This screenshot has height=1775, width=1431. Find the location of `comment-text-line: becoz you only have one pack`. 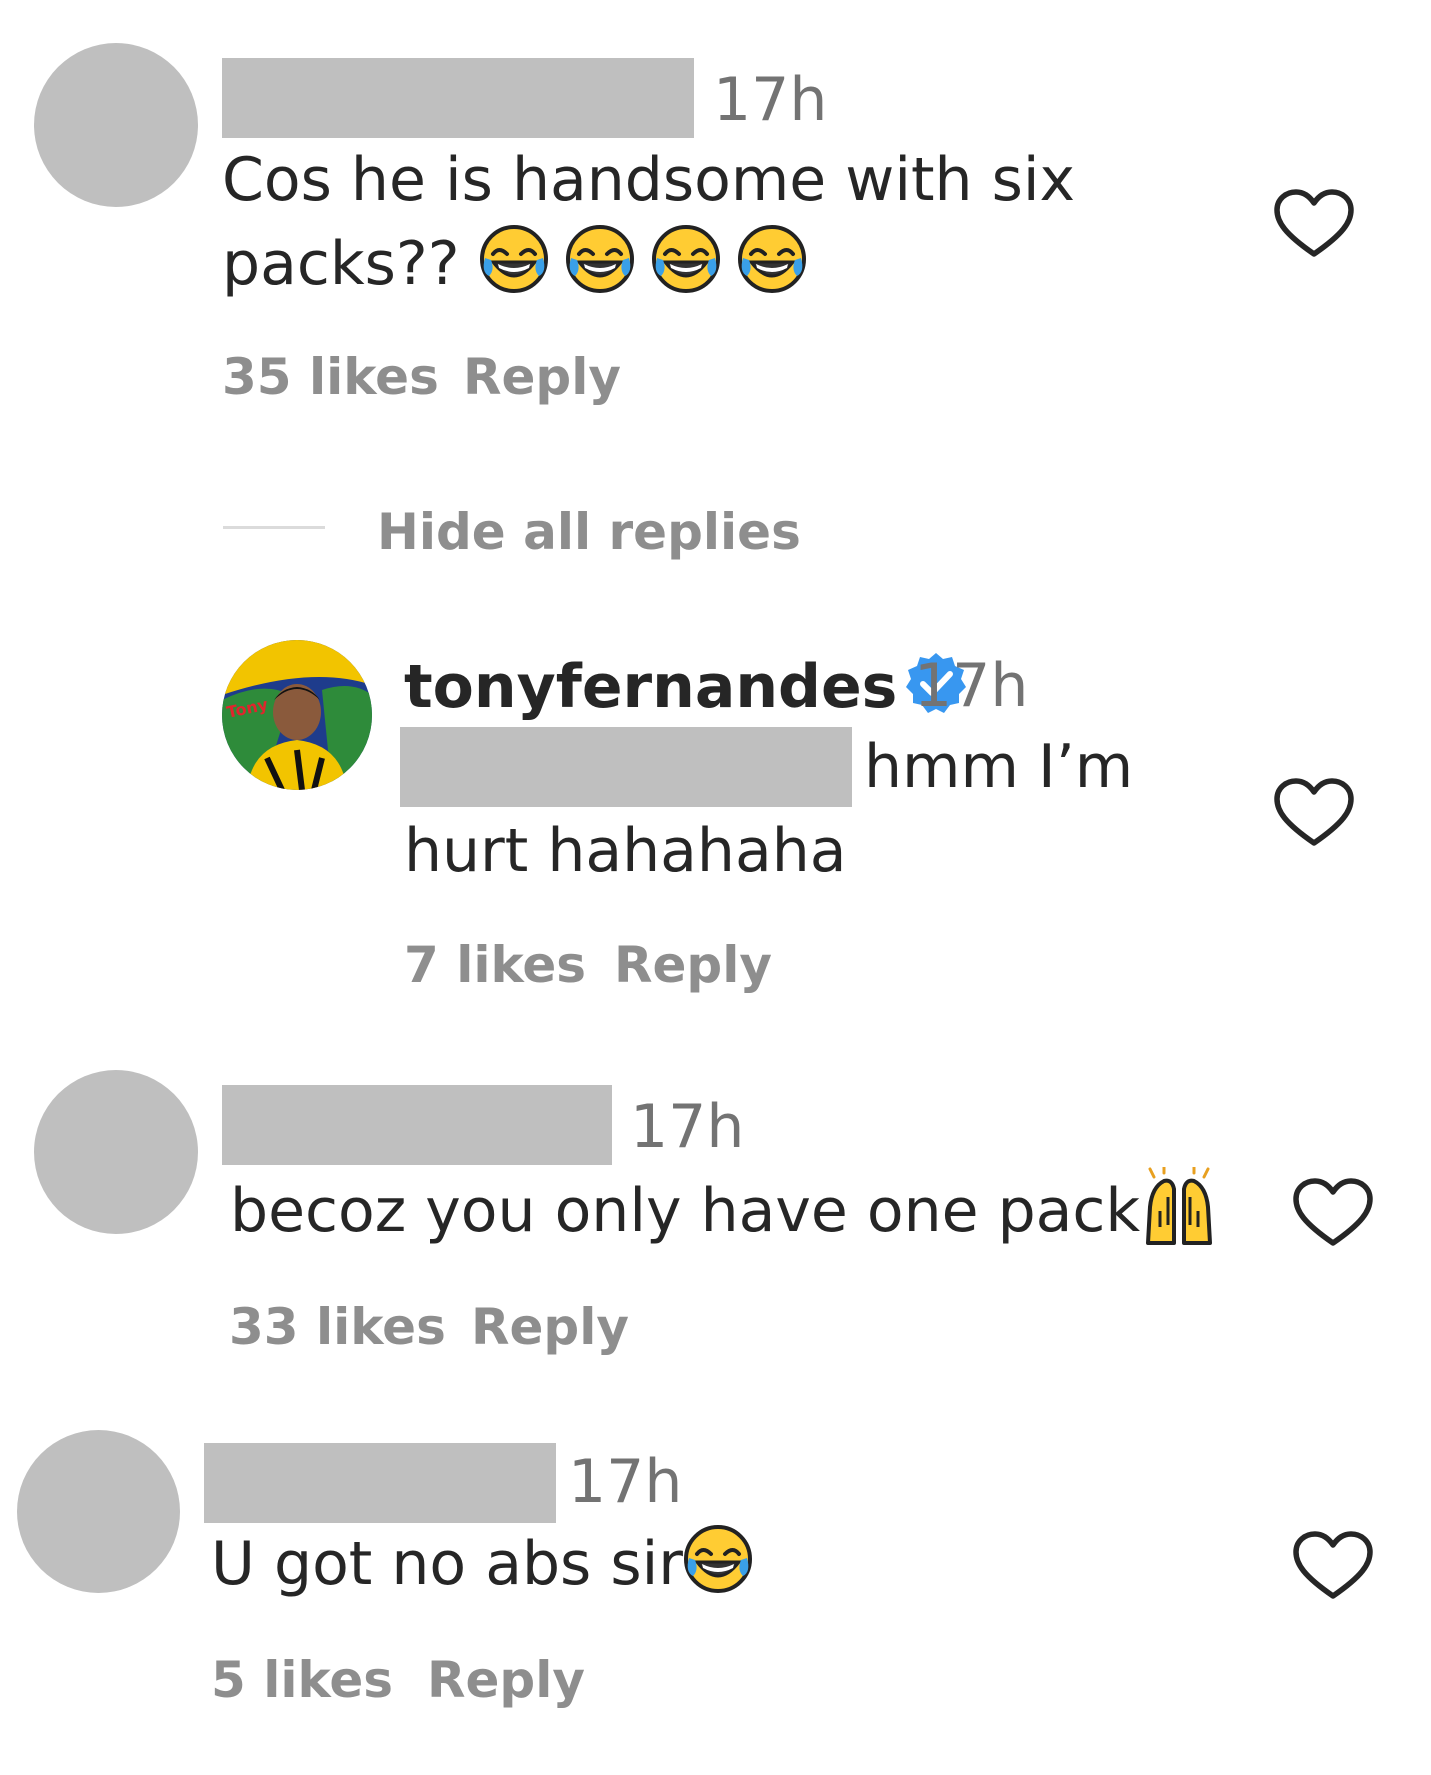

comment-text-line: becoz you only have one pack is located at coordinates (685, 1211).